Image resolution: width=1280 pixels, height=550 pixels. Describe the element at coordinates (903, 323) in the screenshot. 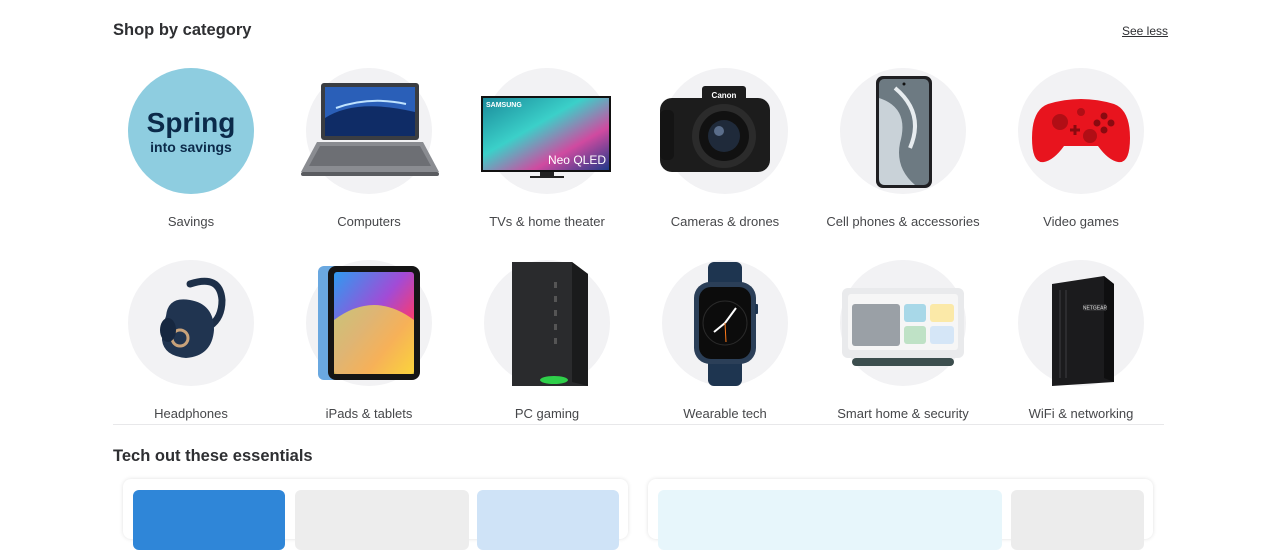

I see `smart-display-icon` at that location.